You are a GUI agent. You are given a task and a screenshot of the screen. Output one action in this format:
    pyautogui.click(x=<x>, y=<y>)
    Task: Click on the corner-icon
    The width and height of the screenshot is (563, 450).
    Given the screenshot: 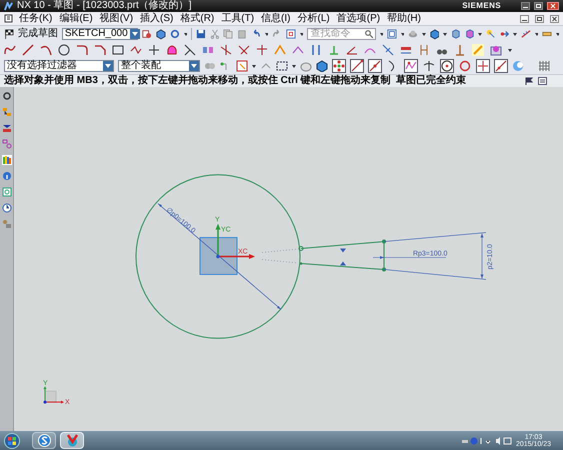 What is the action you would take?
    pyautogui.click(x=244, y=50)
    